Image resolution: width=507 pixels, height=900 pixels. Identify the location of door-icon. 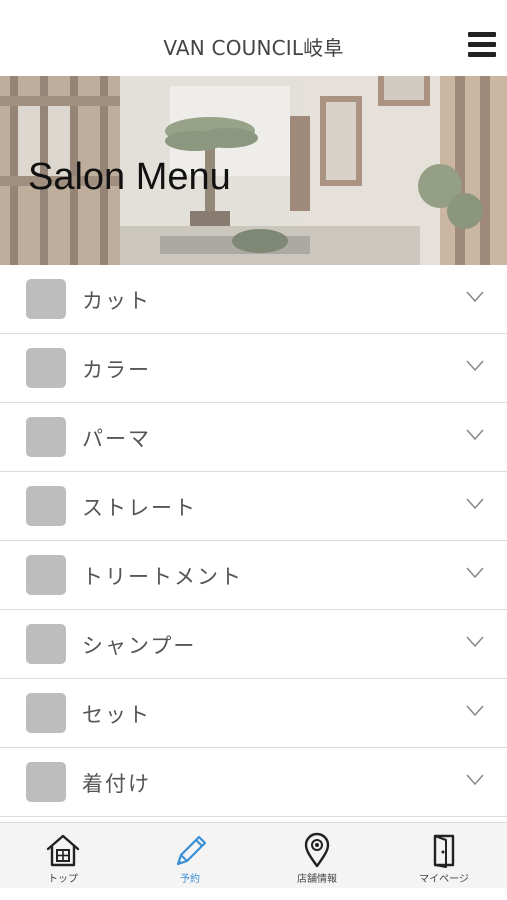
(444, 851).